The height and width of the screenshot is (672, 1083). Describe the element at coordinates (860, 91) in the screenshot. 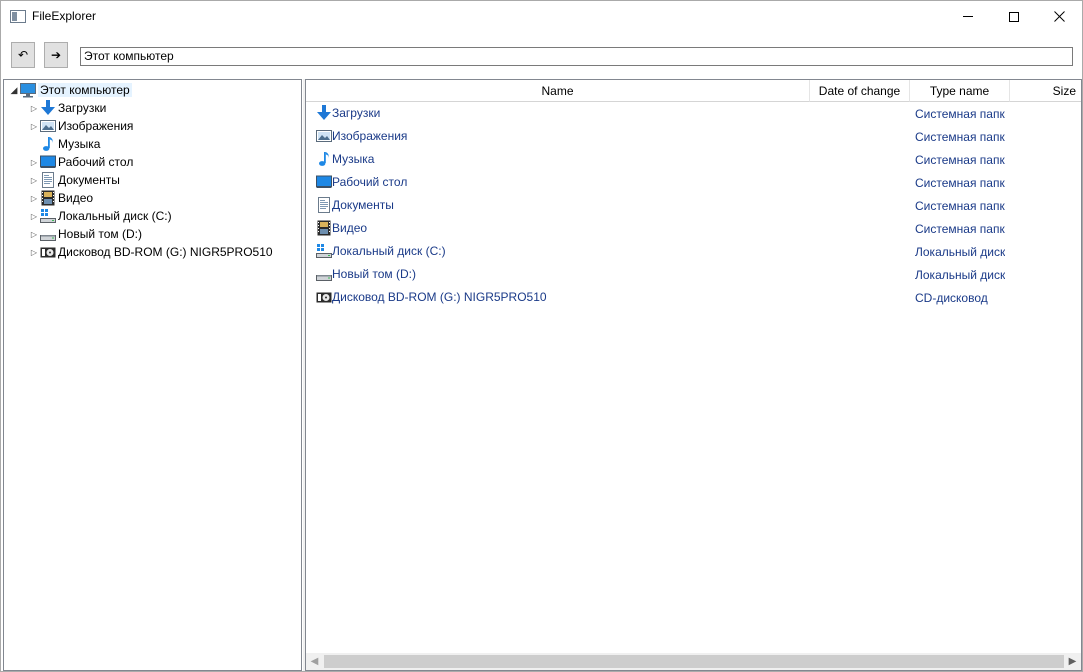

I see `column-header-date: Date of change` at that location.